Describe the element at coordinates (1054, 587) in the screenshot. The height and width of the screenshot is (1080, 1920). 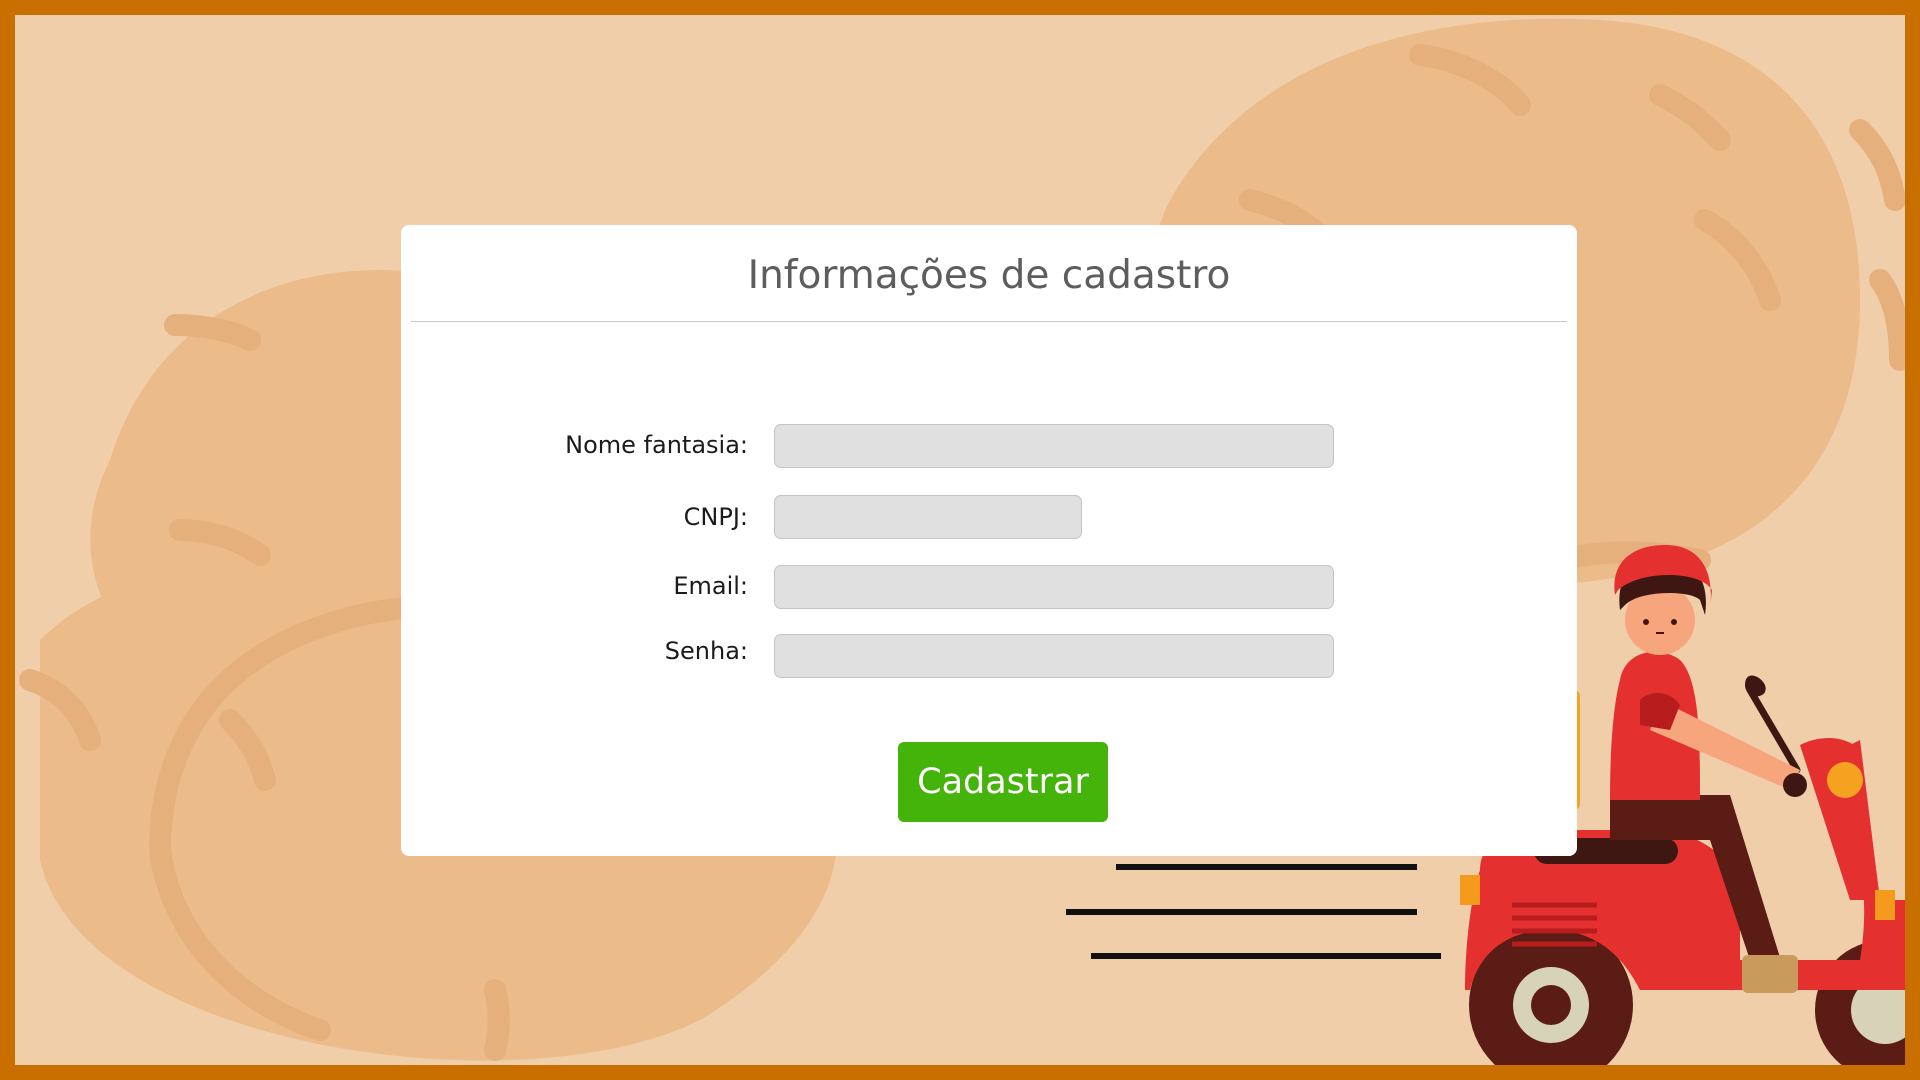
I see `email-input` at that location.